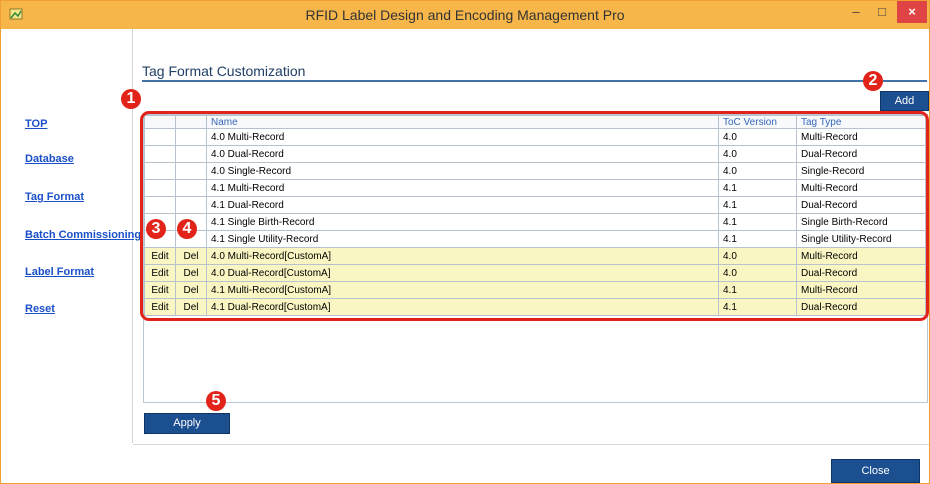 This screenshot has height=484, width=930. Describe the element at coordinates (873, 81) in the screenshot. I see `annotation-marker-2: 2` at that location.